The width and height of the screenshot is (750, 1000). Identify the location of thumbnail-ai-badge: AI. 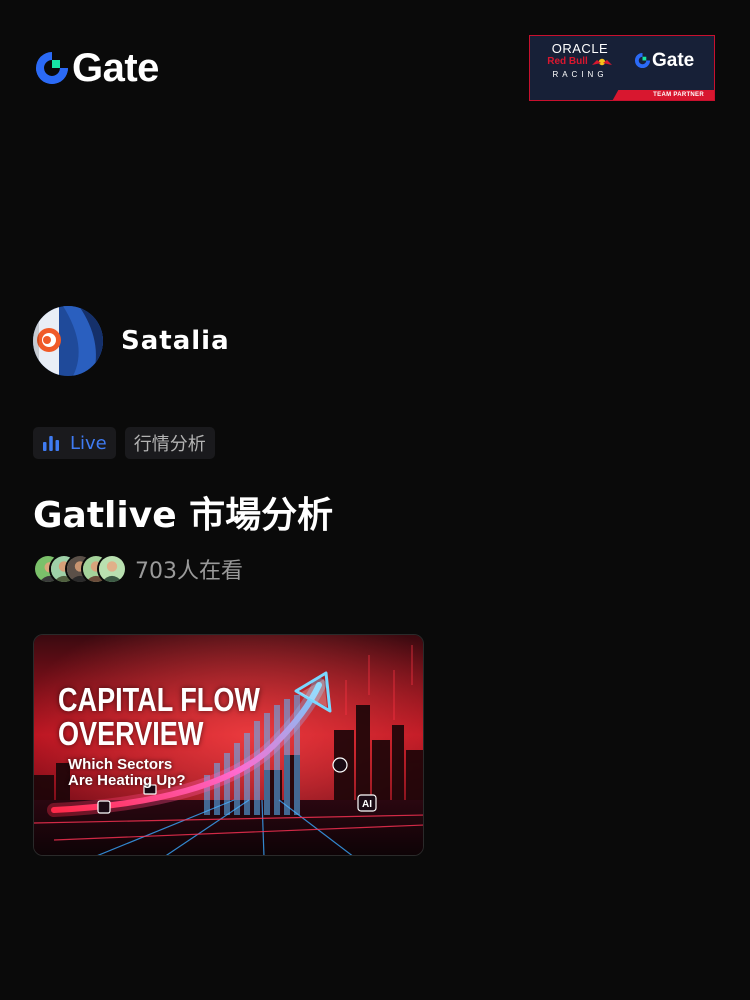
(367, 804).